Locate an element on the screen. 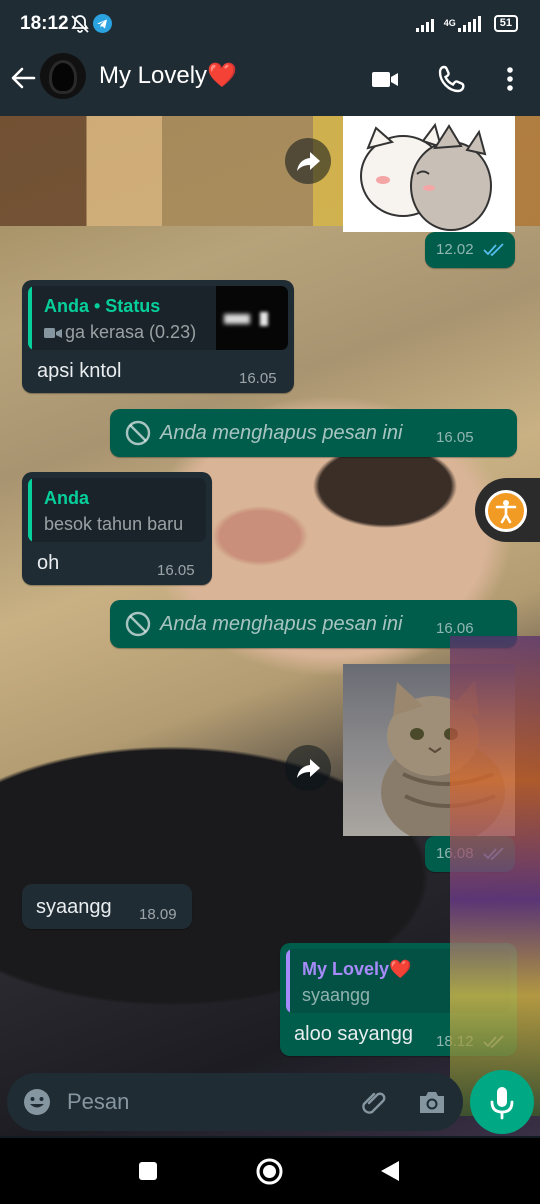 The height and width of the screenshot is (1204, 540). microphone-icon is located at coordinates (502, 1103).